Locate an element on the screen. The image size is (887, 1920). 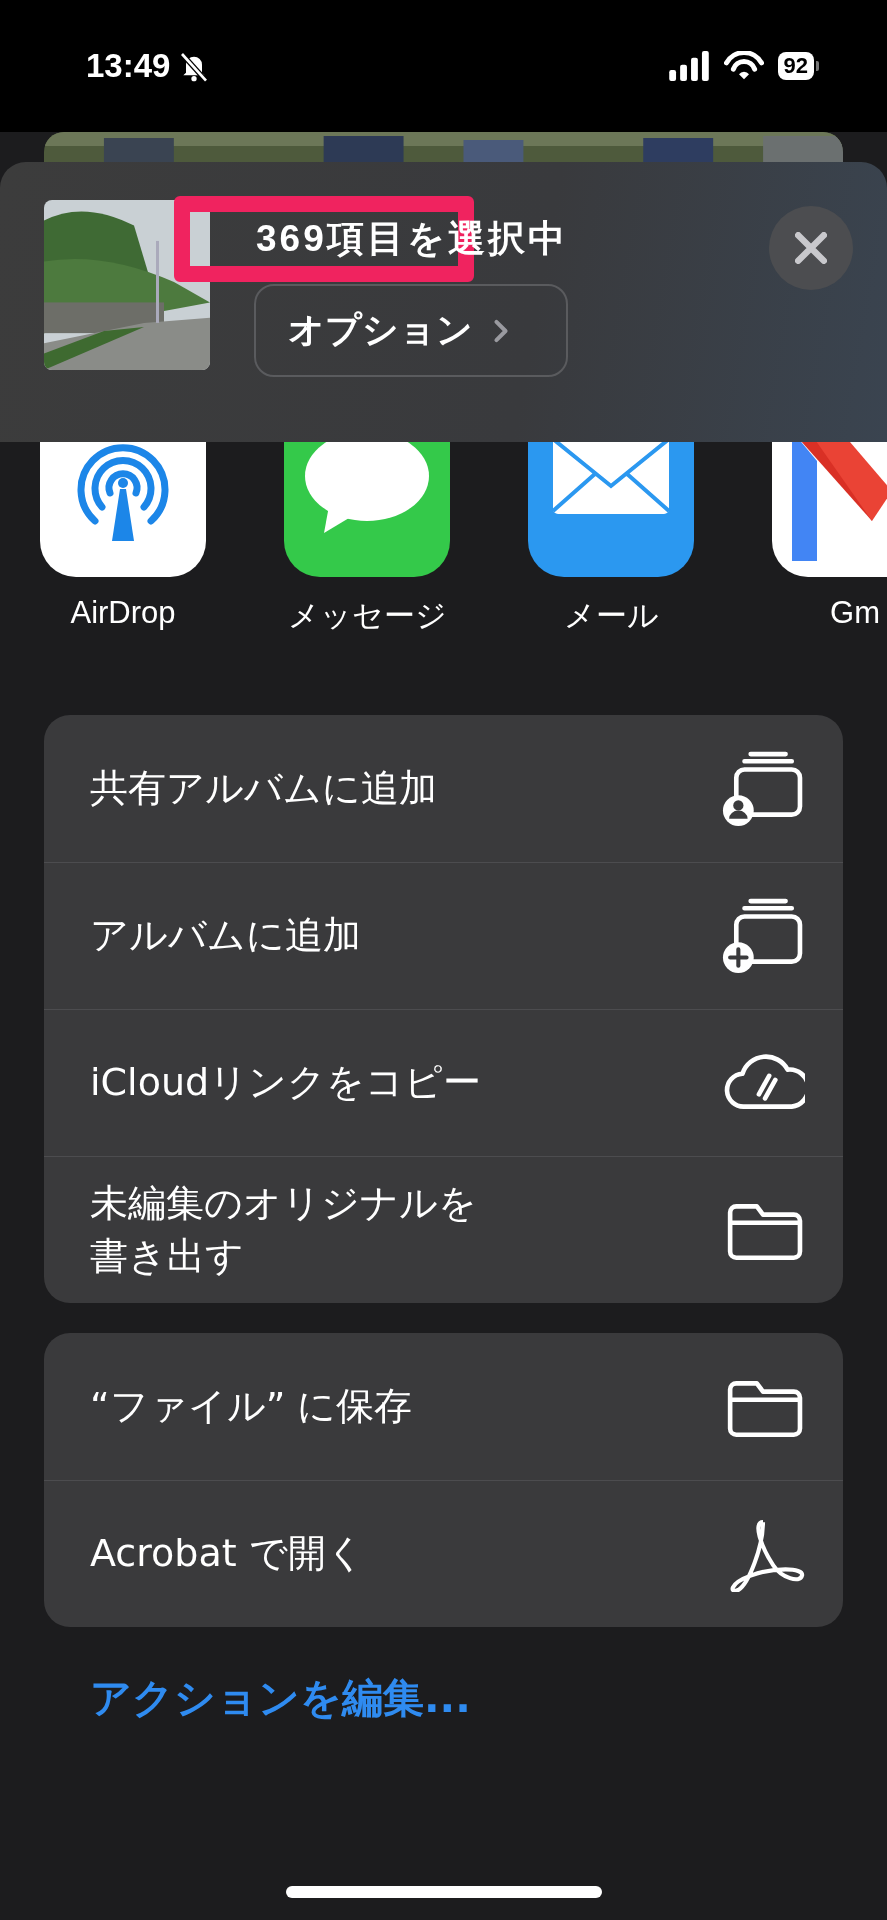
action-row: “ファイル” に保存 is located at coordinates (443, 1406).